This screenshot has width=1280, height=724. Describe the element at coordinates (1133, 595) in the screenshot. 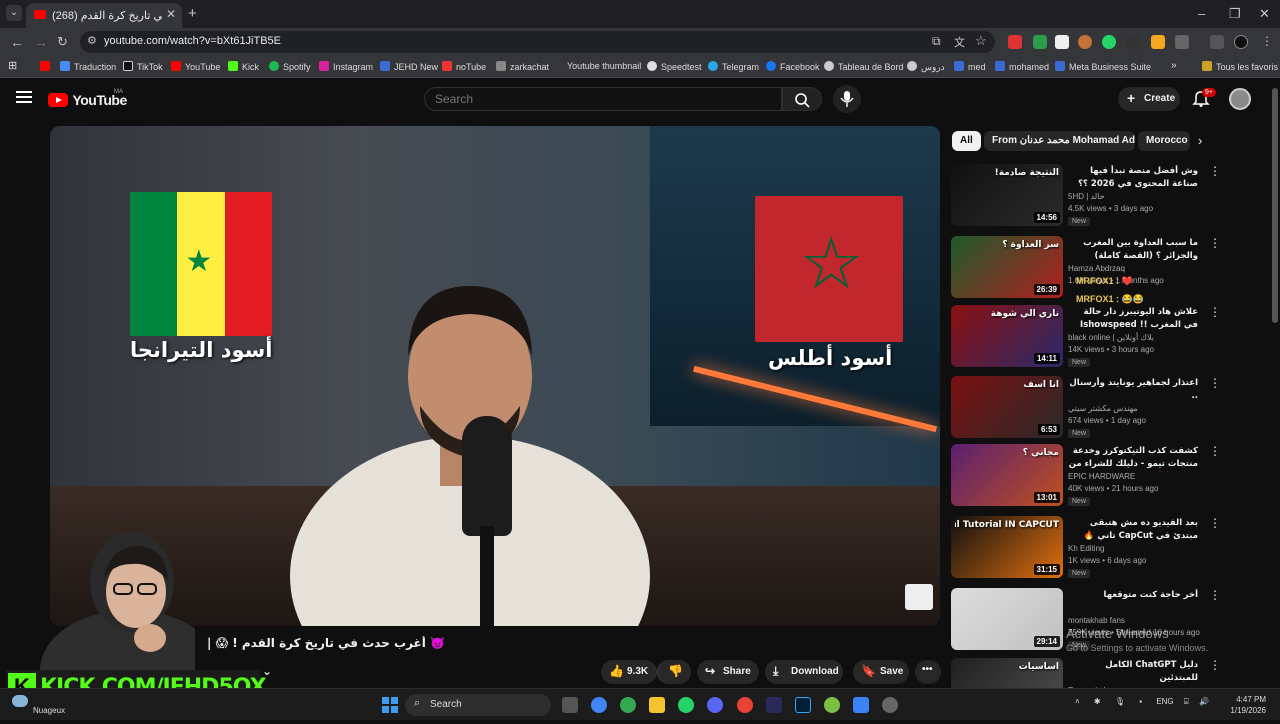

I see `recommended-video-title: أخر حاجة كنت متوقعها` at that location.